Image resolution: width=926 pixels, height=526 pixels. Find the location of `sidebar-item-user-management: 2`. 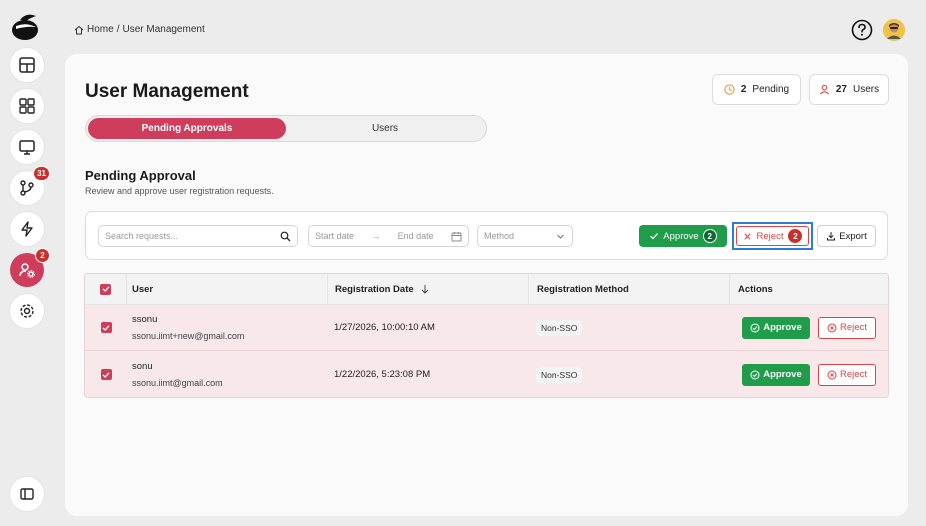

sidebar-item-user-management: 2 is located at coordinates (30, 267).